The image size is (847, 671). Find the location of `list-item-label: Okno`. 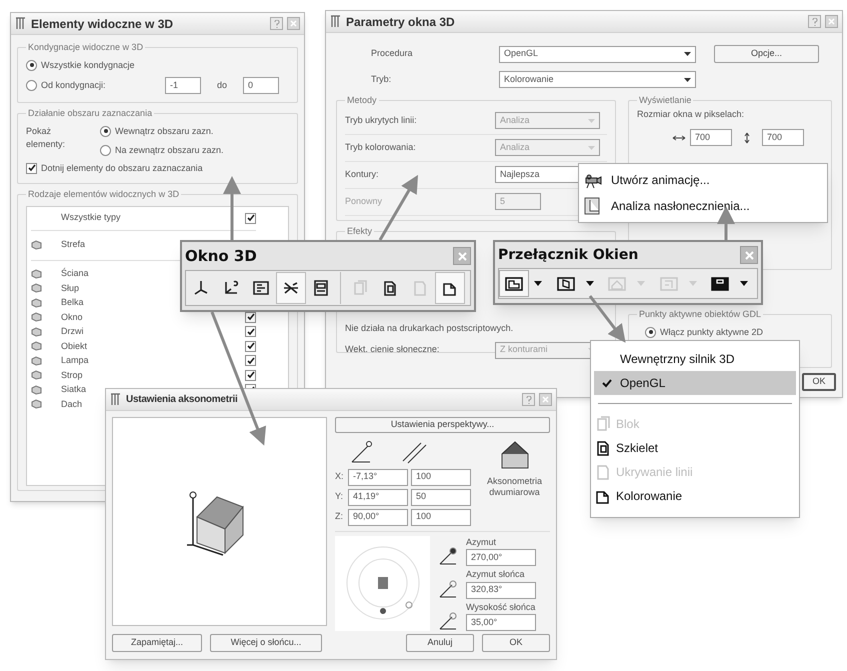

list-item-label: Okno is located at coordinates (72, 317).